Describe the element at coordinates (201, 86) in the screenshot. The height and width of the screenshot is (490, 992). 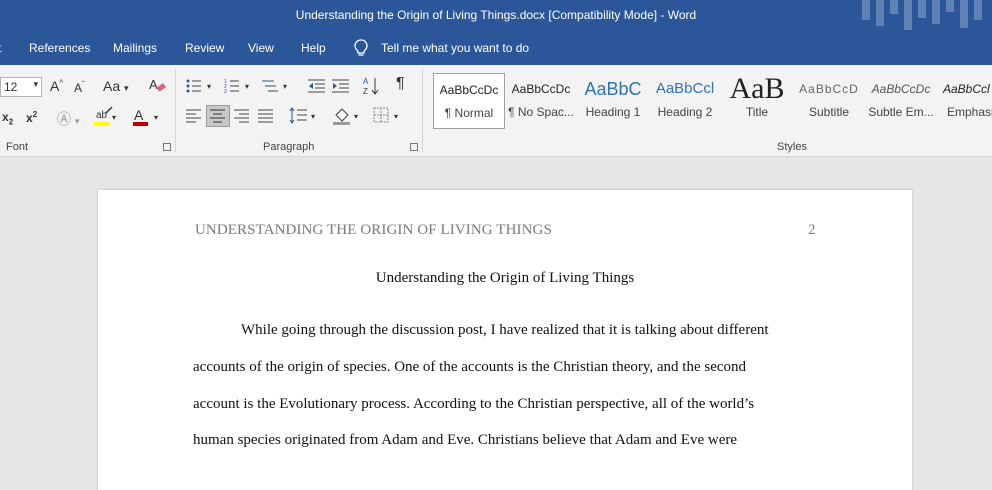
I see `bullets-icon: ▾` at that location.